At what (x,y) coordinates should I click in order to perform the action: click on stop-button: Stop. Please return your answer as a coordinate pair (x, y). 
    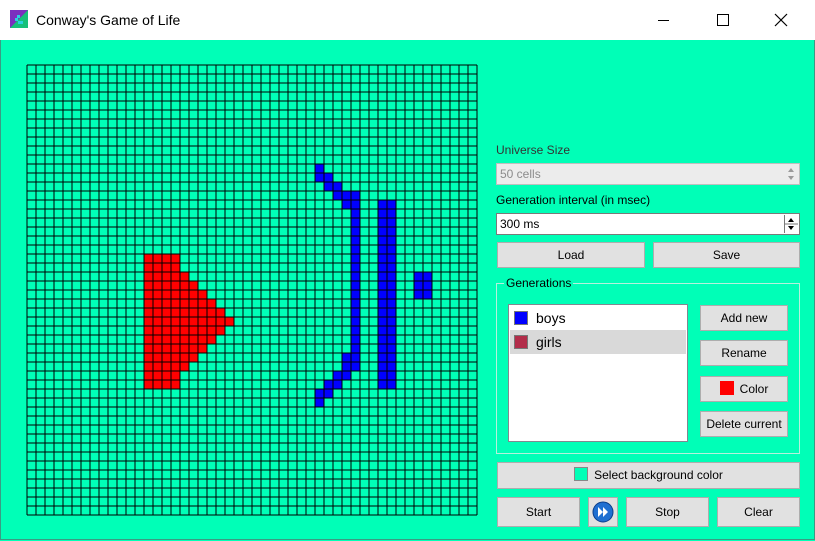
    Looking at the image, I should click on (667, 512).